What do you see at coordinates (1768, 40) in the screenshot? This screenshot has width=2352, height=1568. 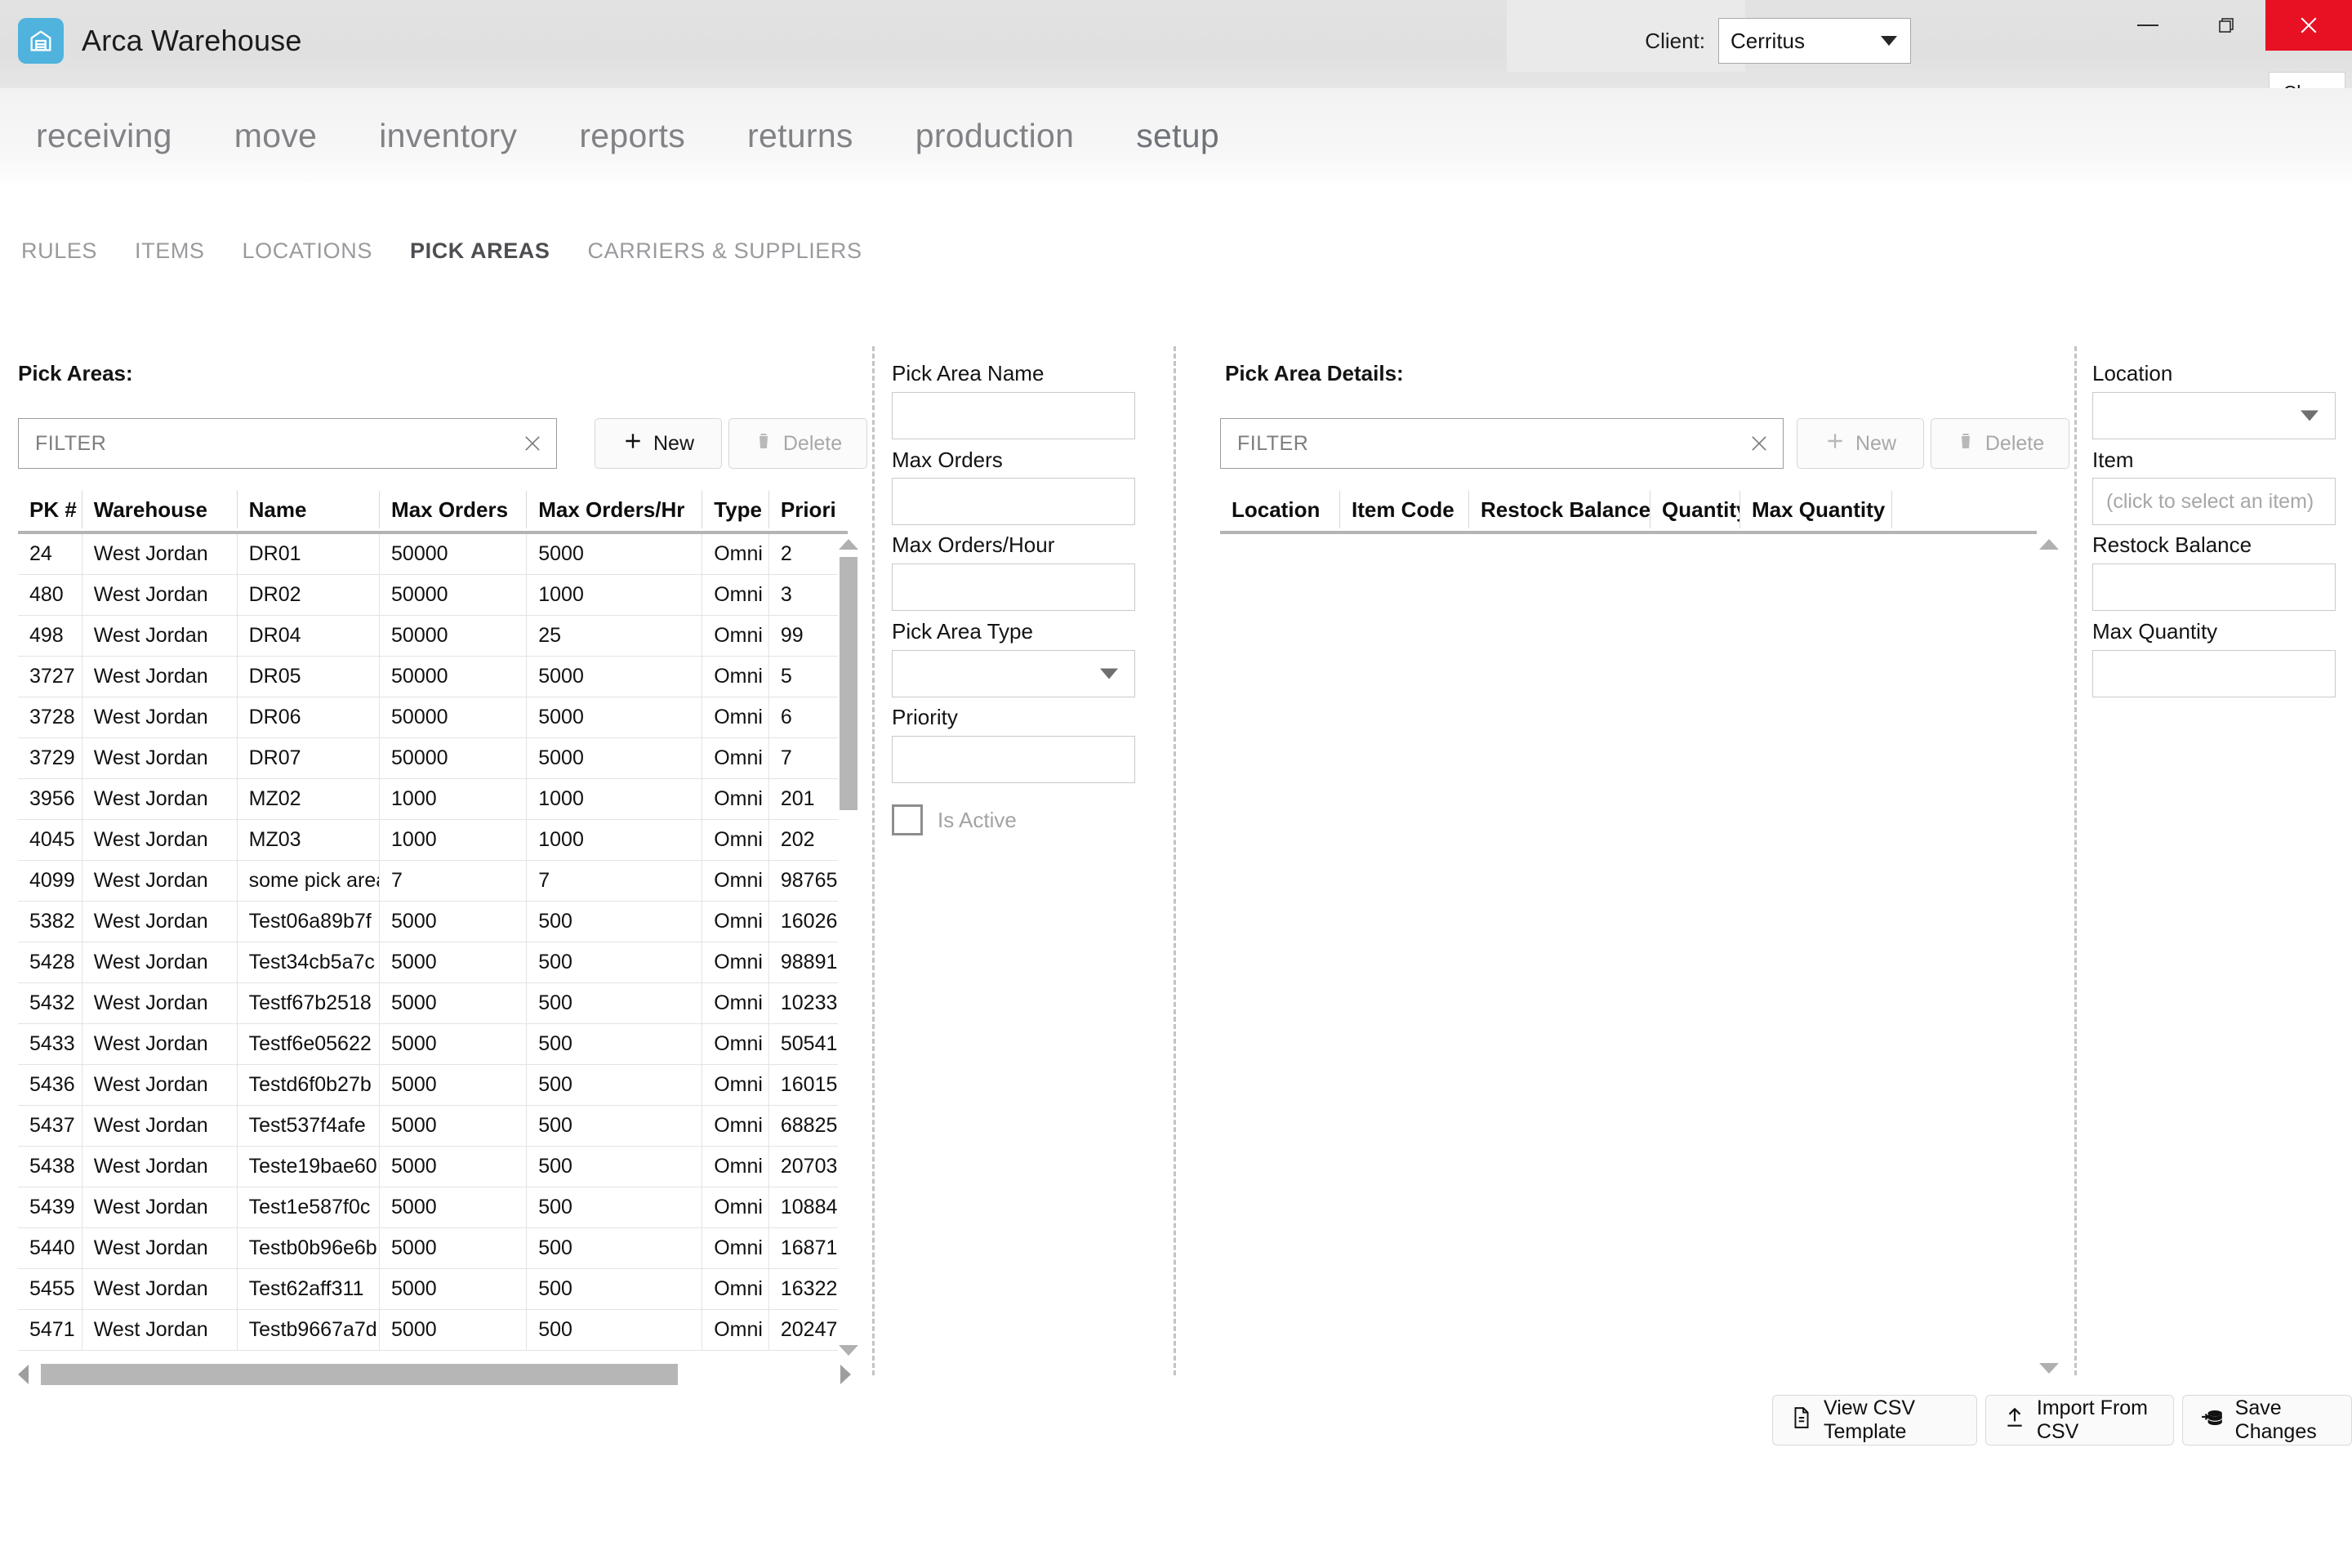 I see `client-dropdown-value: Cerritus` at bounding box center [1768, 40].